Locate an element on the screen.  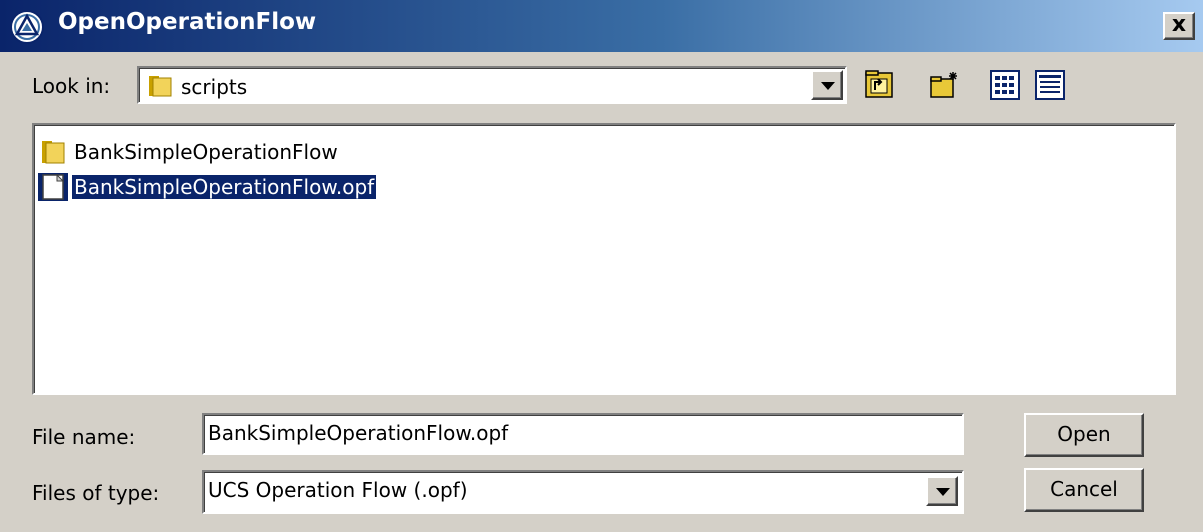
app-logo-icon is located at coordinates (27, 27).